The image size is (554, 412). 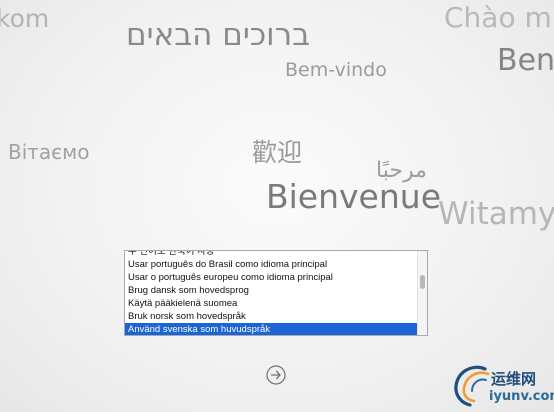 I want to click on arrow-right-circle-icon, so click(x=276, y=375).